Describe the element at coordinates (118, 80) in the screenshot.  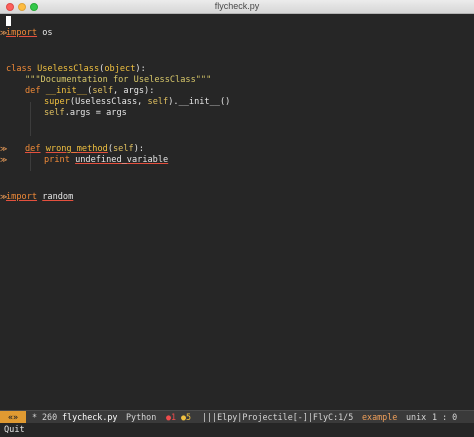
I see `docstring: """Documentation for UselessClass"""` at that location.